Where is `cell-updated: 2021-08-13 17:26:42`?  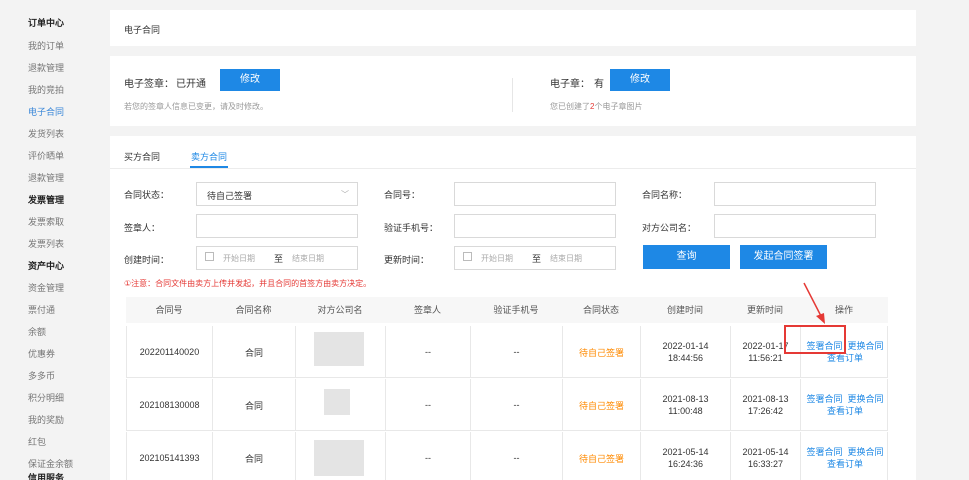
cell-updated: 2021-08-13 17:26:42 is located at coordinates (766, 405).